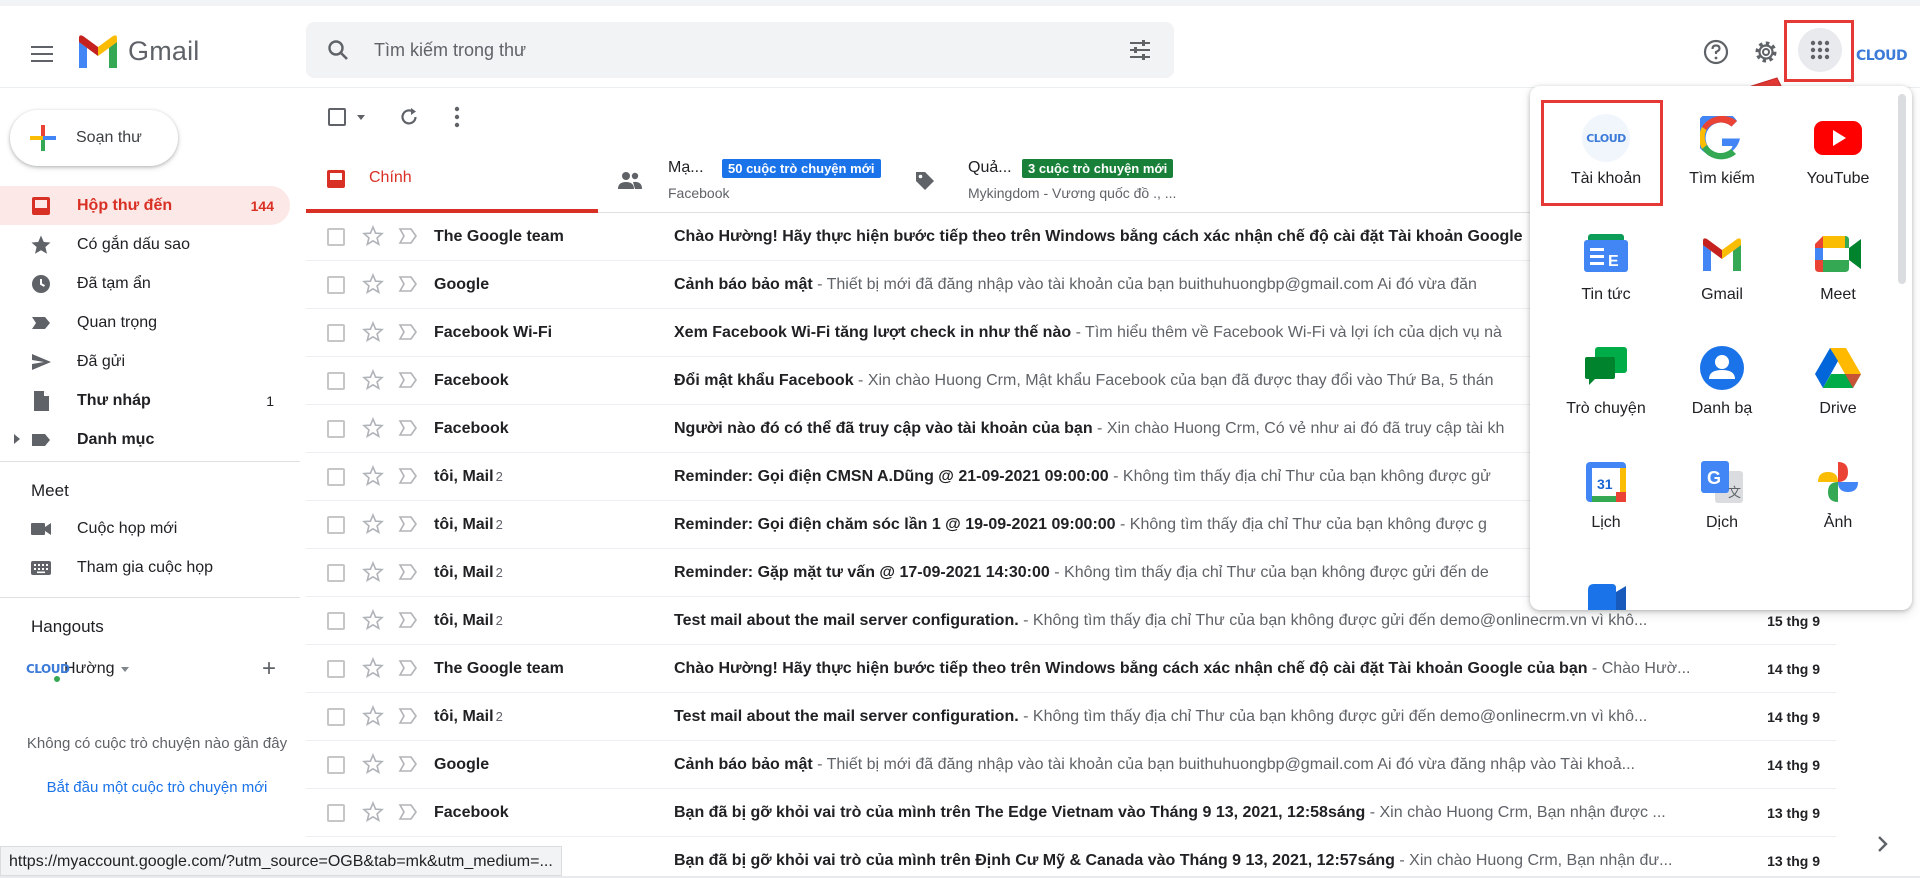 The image size is (1920, 878). I want to click on app-meet: Meet, so click(1838, 266).